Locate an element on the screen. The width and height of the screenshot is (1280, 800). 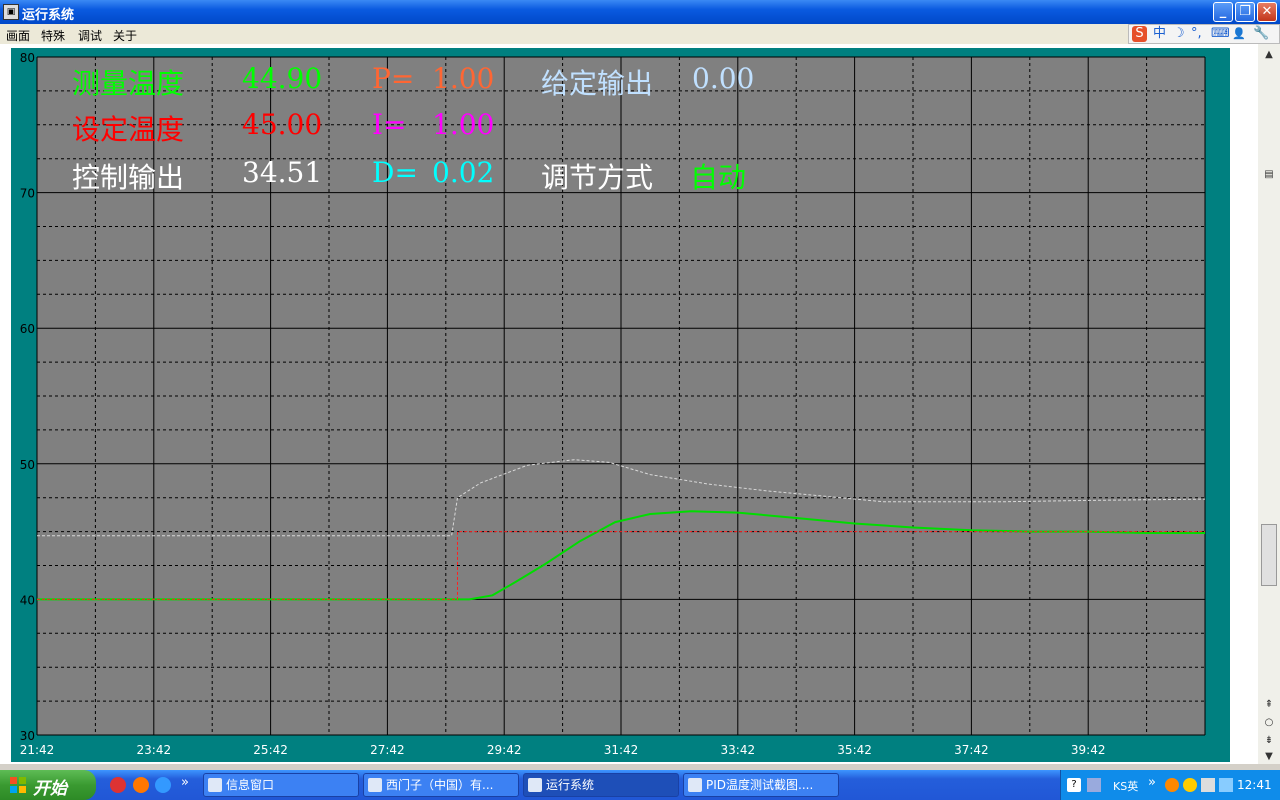
scroll-down-icon: ▼ is located at coordinates (1269, 757).